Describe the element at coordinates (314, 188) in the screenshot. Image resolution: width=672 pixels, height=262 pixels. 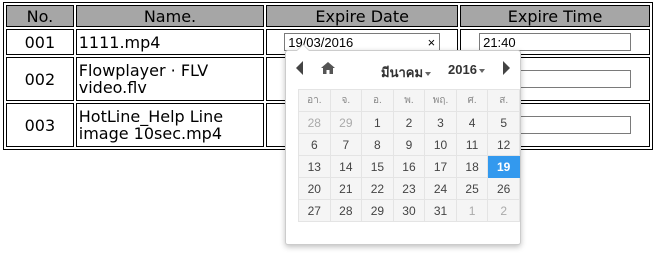
I see `day-cell: 20` at that location.